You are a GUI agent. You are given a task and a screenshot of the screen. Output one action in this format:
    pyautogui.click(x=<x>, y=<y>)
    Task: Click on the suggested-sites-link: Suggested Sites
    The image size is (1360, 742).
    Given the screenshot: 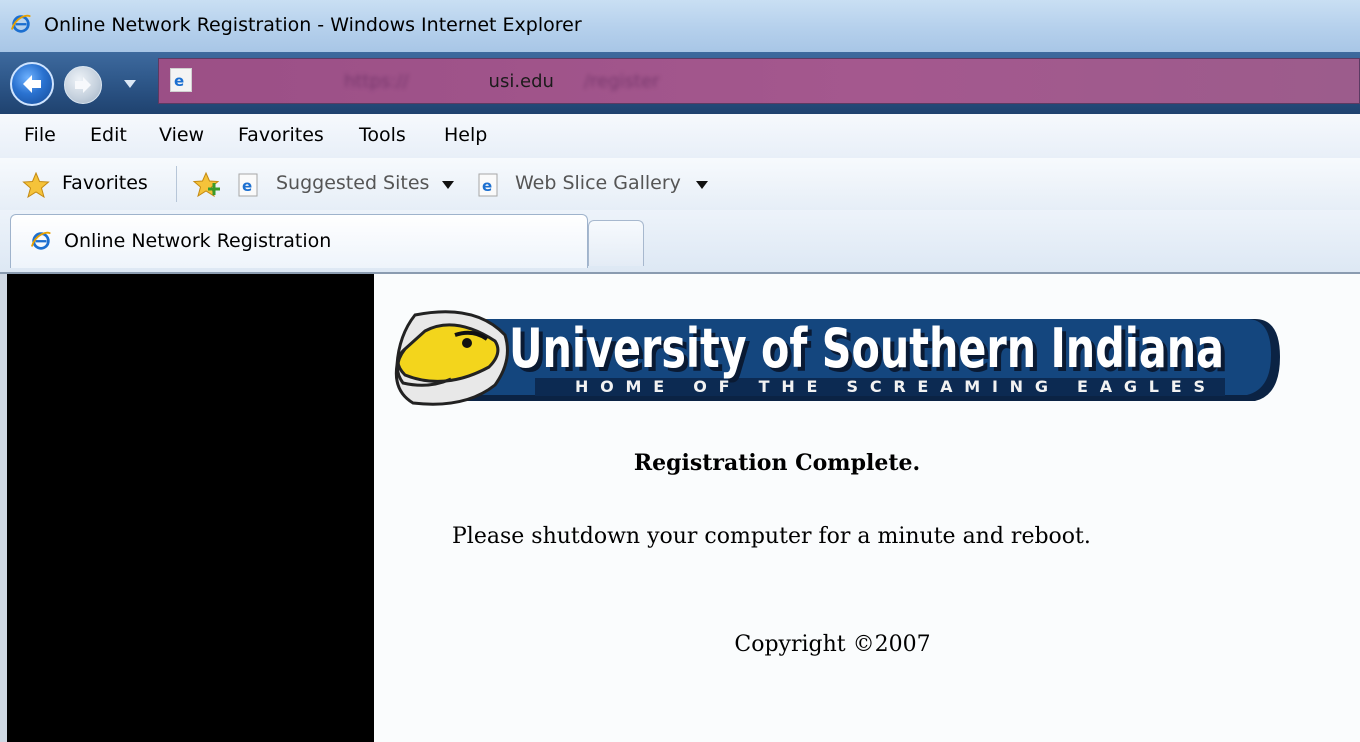 What is the action you would take?
    pyautogui.click(x=352, y=183)
    